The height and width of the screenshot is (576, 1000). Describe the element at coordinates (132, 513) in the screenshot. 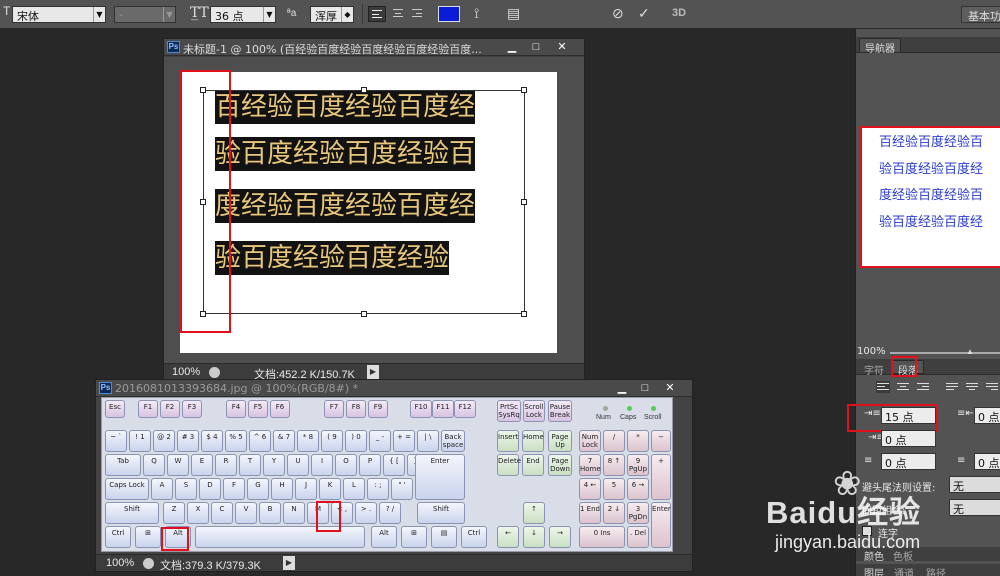

I see `keyboard-key: Shift` at that location.